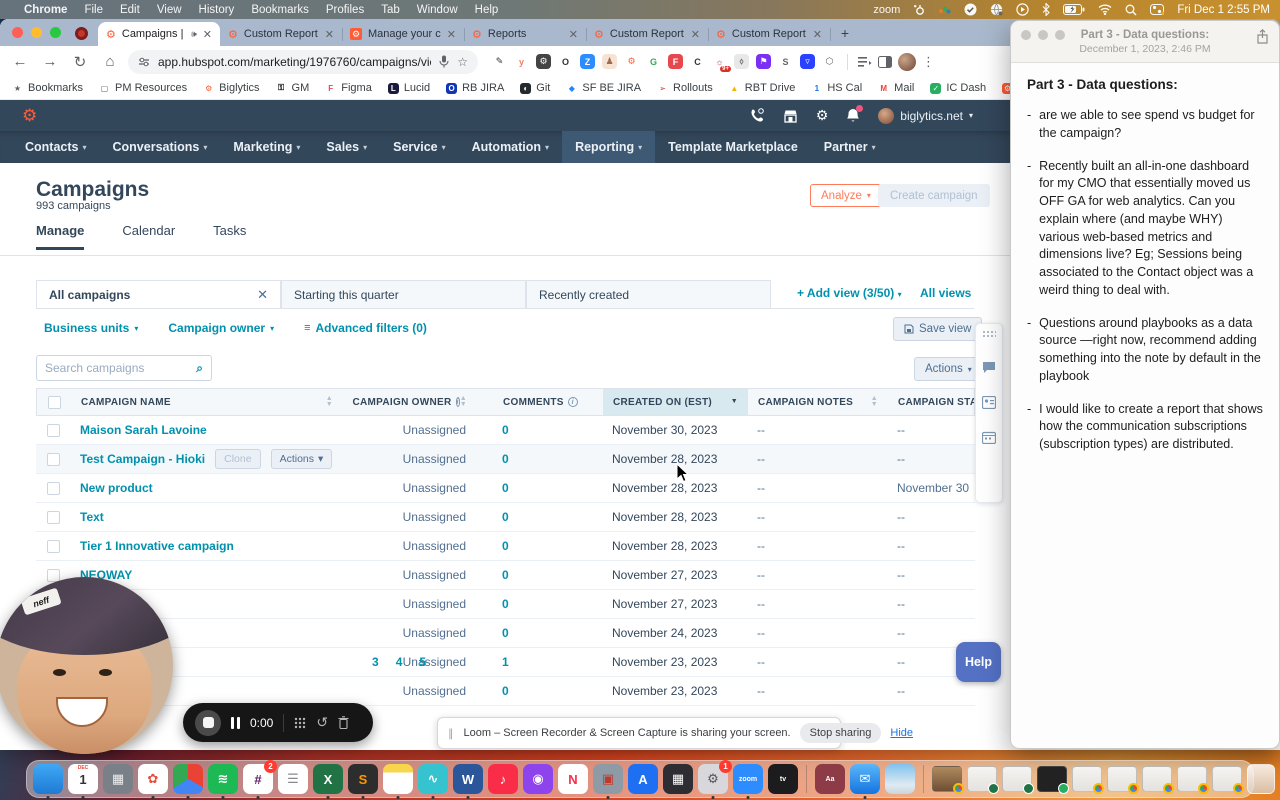 The width and height of the screenshot is (1280, 800). I want to click on bookmark-hs-cal: 1 HS Cal, so click(836, 88).